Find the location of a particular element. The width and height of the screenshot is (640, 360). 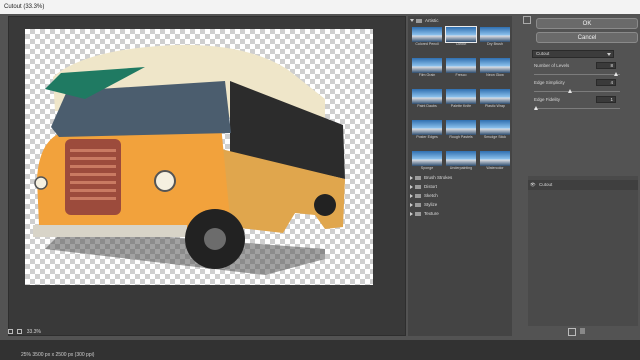

filter-thumbnail: Colored Pencil is located at coordinates (427, 37).